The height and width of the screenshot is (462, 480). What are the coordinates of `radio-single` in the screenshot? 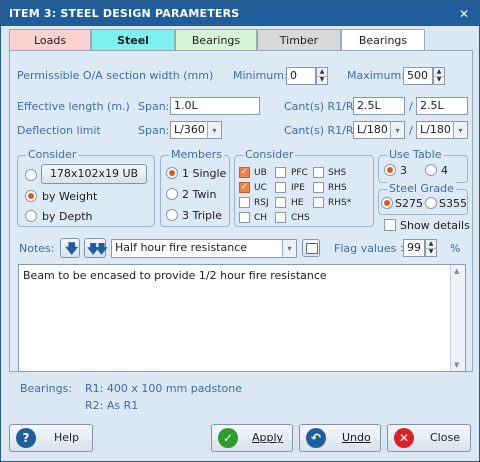 It's located at (172, 173).